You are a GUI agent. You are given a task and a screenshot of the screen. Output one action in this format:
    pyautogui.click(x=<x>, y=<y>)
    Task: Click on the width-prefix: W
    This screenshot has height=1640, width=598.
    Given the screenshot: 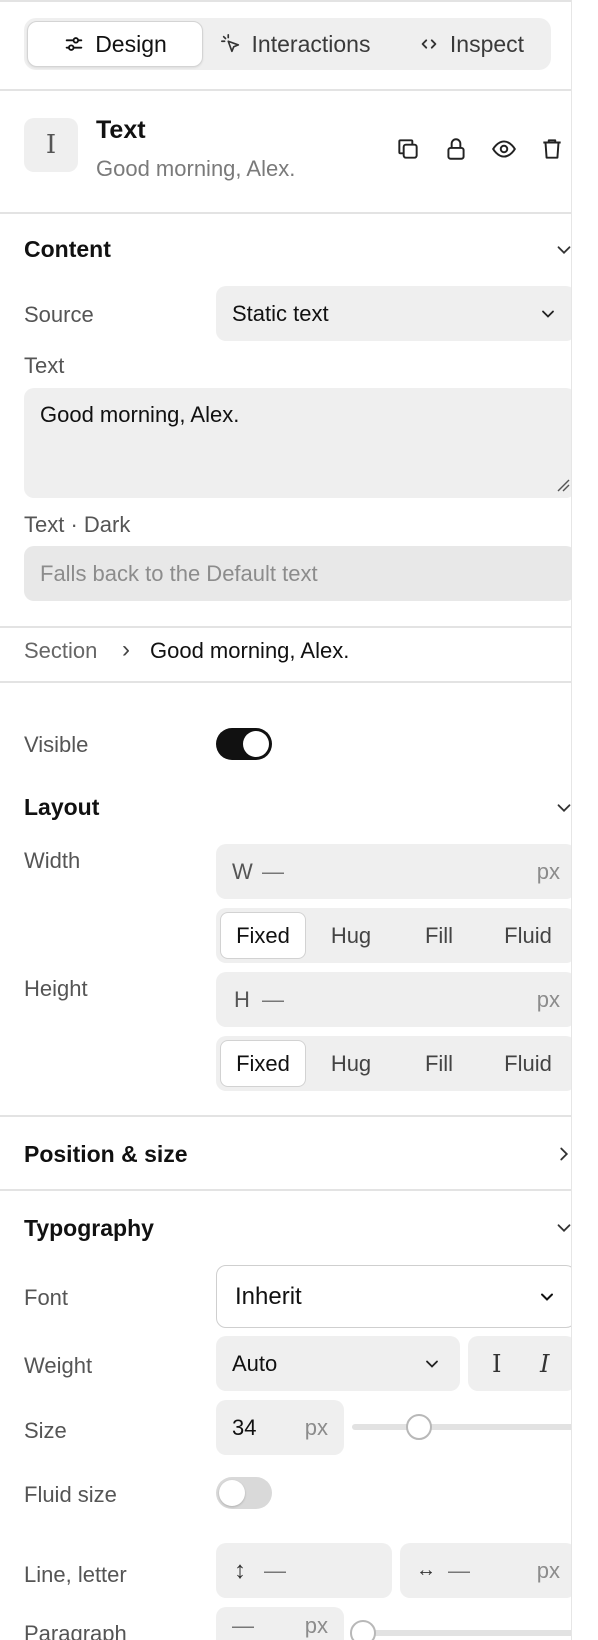 What is the action you would take?
    pyautogui.click(x=242, y=871)
    